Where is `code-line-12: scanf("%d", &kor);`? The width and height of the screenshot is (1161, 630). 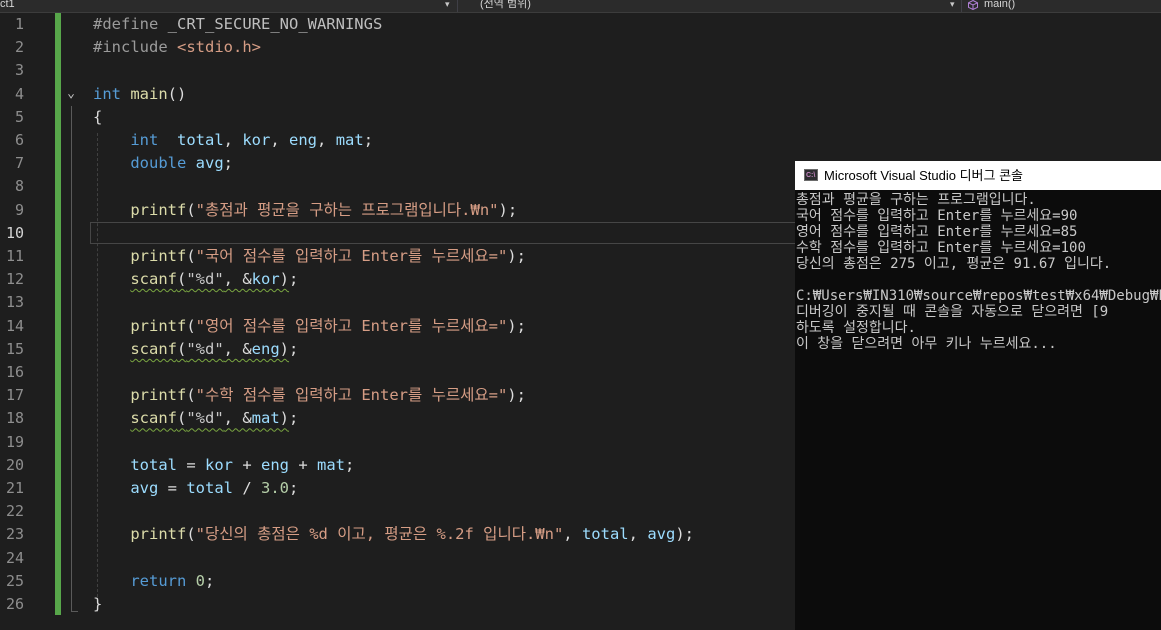
code-line-12: scanf("%d", &kor); is located at coordinates (214, 279).